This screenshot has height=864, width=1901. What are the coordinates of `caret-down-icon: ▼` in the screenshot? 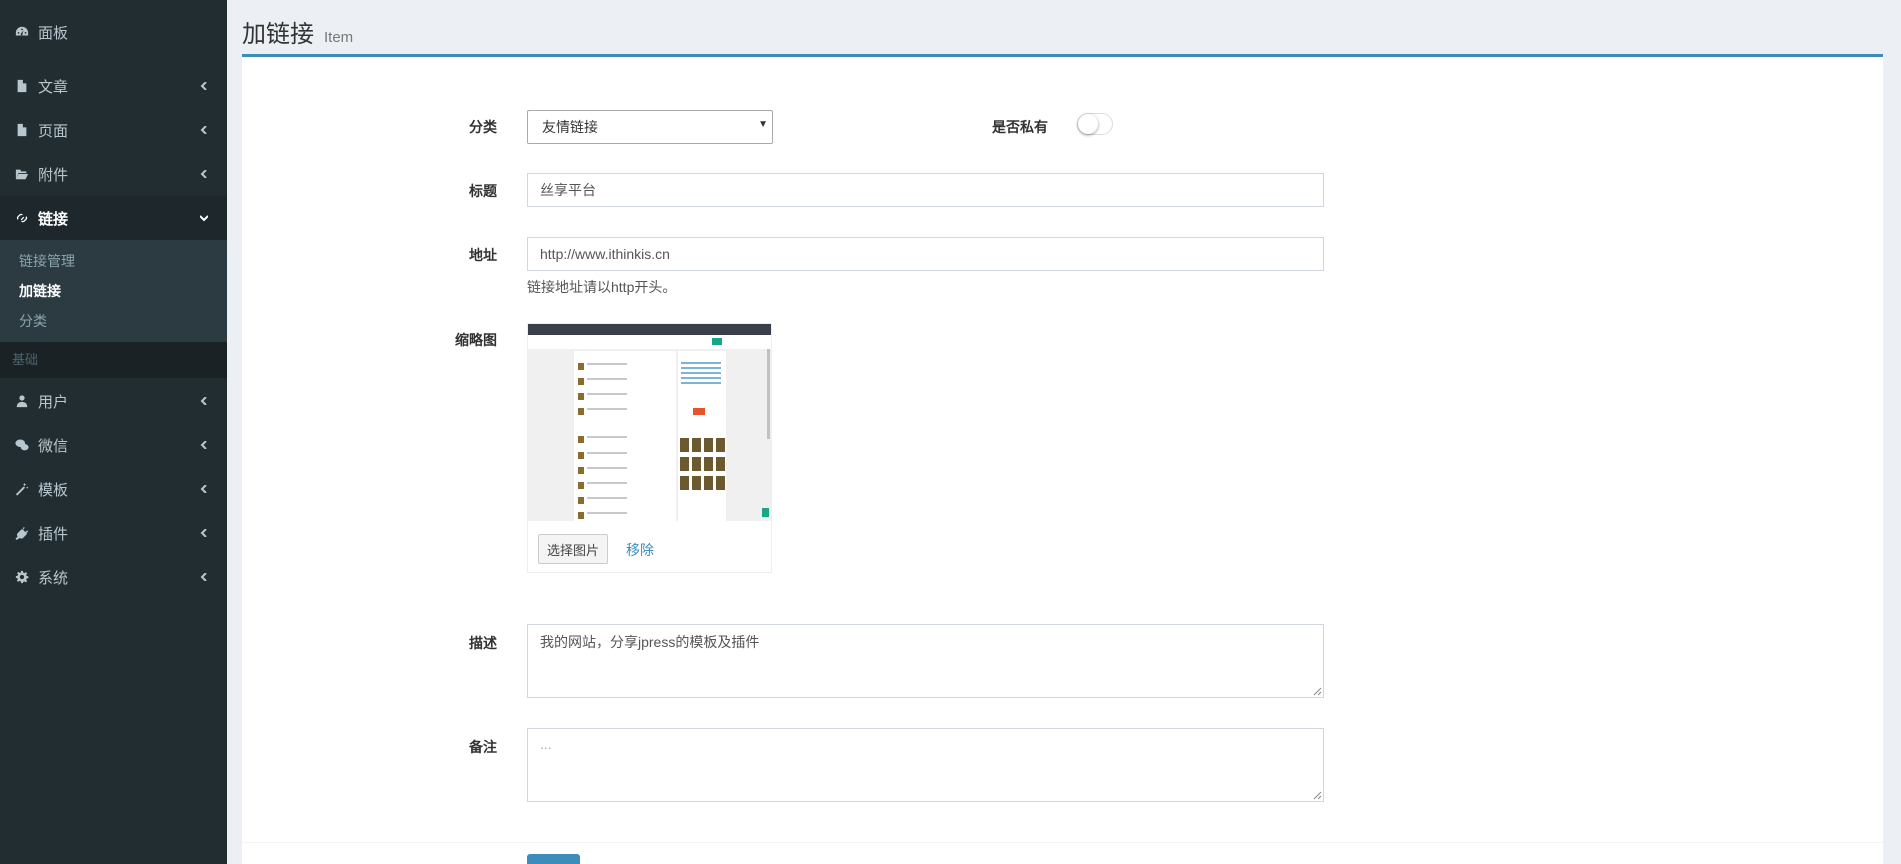 It's located at (763, 124).